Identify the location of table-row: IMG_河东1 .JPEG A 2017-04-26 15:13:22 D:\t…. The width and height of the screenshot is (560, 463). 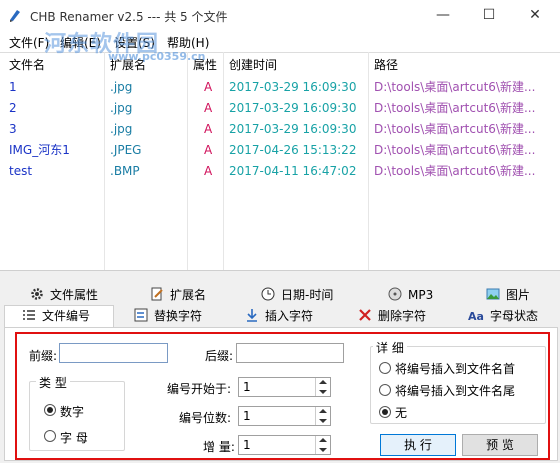
(280, 150).